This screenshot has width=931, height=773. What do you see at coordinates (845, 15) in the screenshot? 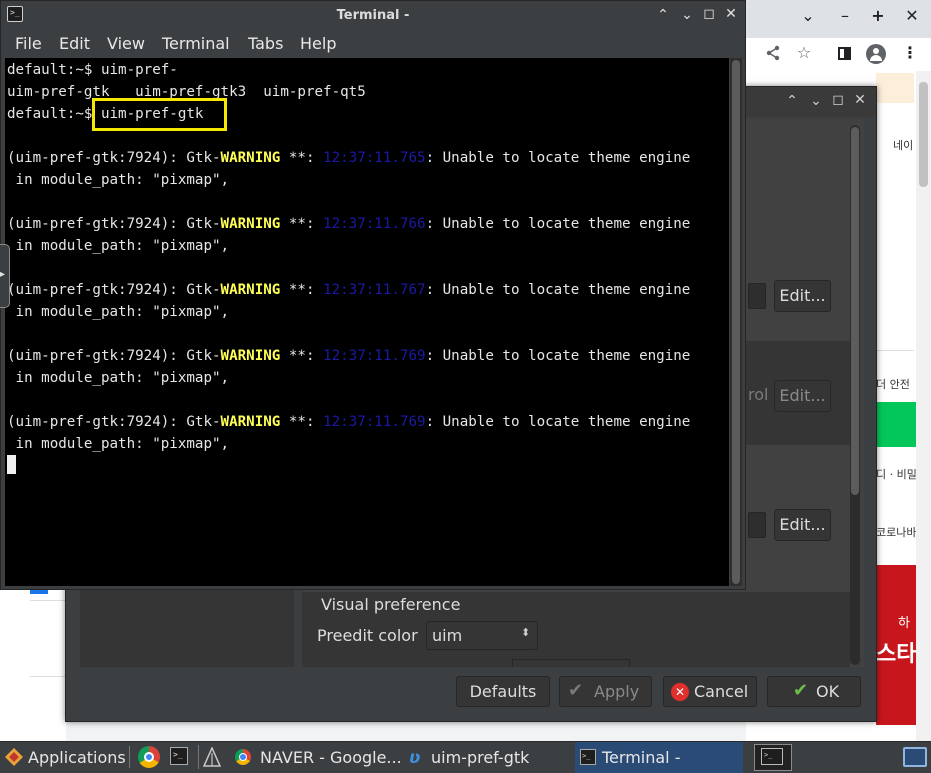
I see `minimize-icon: –` at bounding box center [845, 15].